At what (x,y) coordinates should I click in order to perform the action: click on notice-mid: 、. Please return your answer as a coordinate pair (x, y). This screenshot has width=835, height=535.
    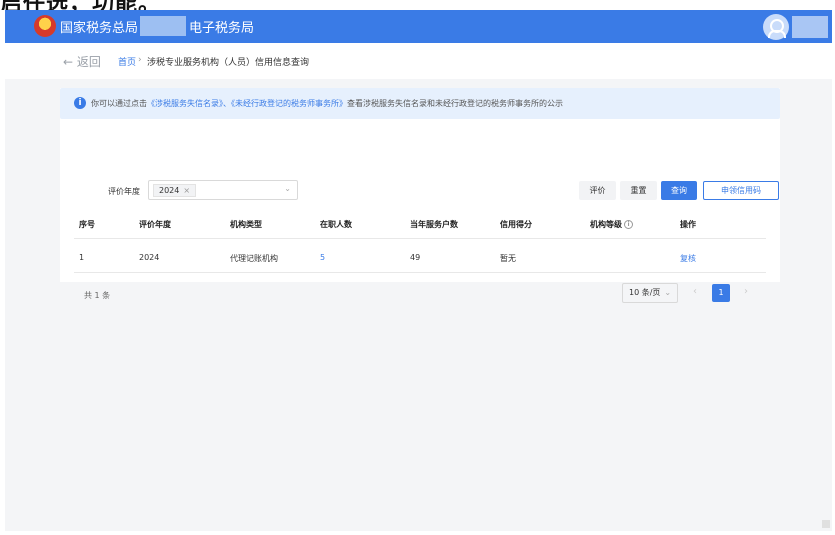
    Looking at the image, I should click on (227, 103).